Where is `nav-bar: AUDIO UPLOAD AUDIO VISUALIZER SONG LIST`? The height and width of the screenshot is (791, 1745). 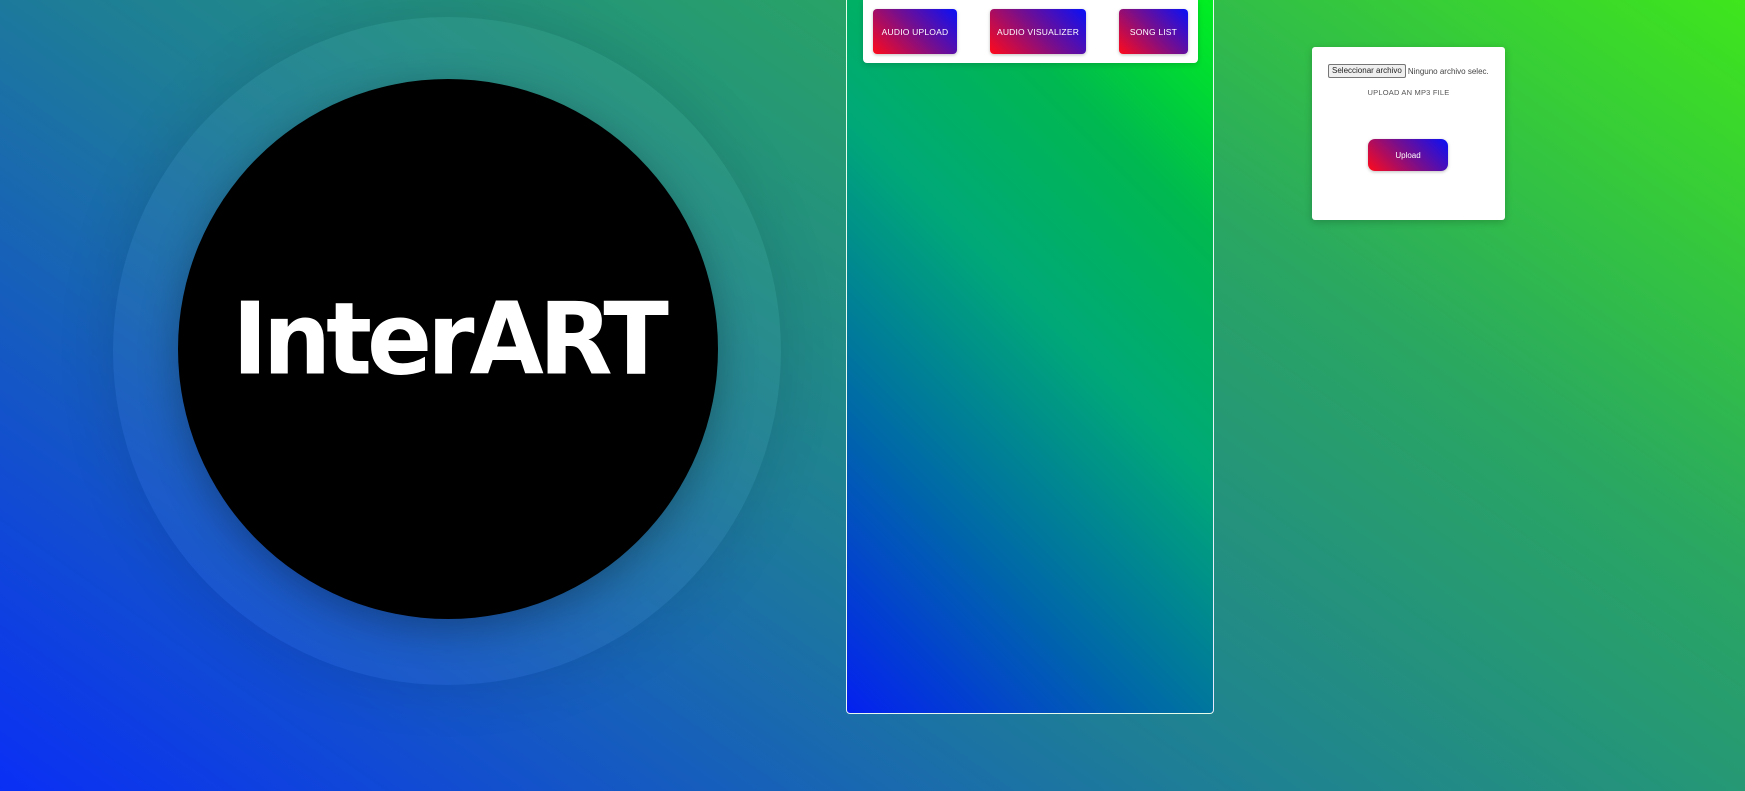 nav-bar: AUDIO UPLOAD AUDIO VISUALIZER SONG LIST is located at coordinates (1030, 31).